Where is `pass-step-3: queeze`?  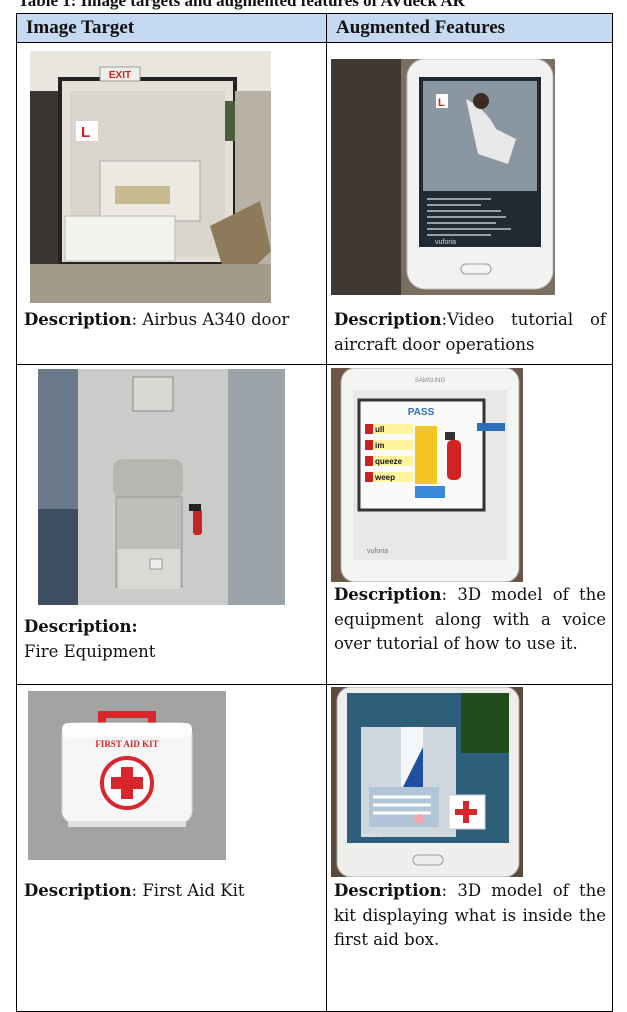
pass-step-3: queeze is located at coordinates (389, 461).